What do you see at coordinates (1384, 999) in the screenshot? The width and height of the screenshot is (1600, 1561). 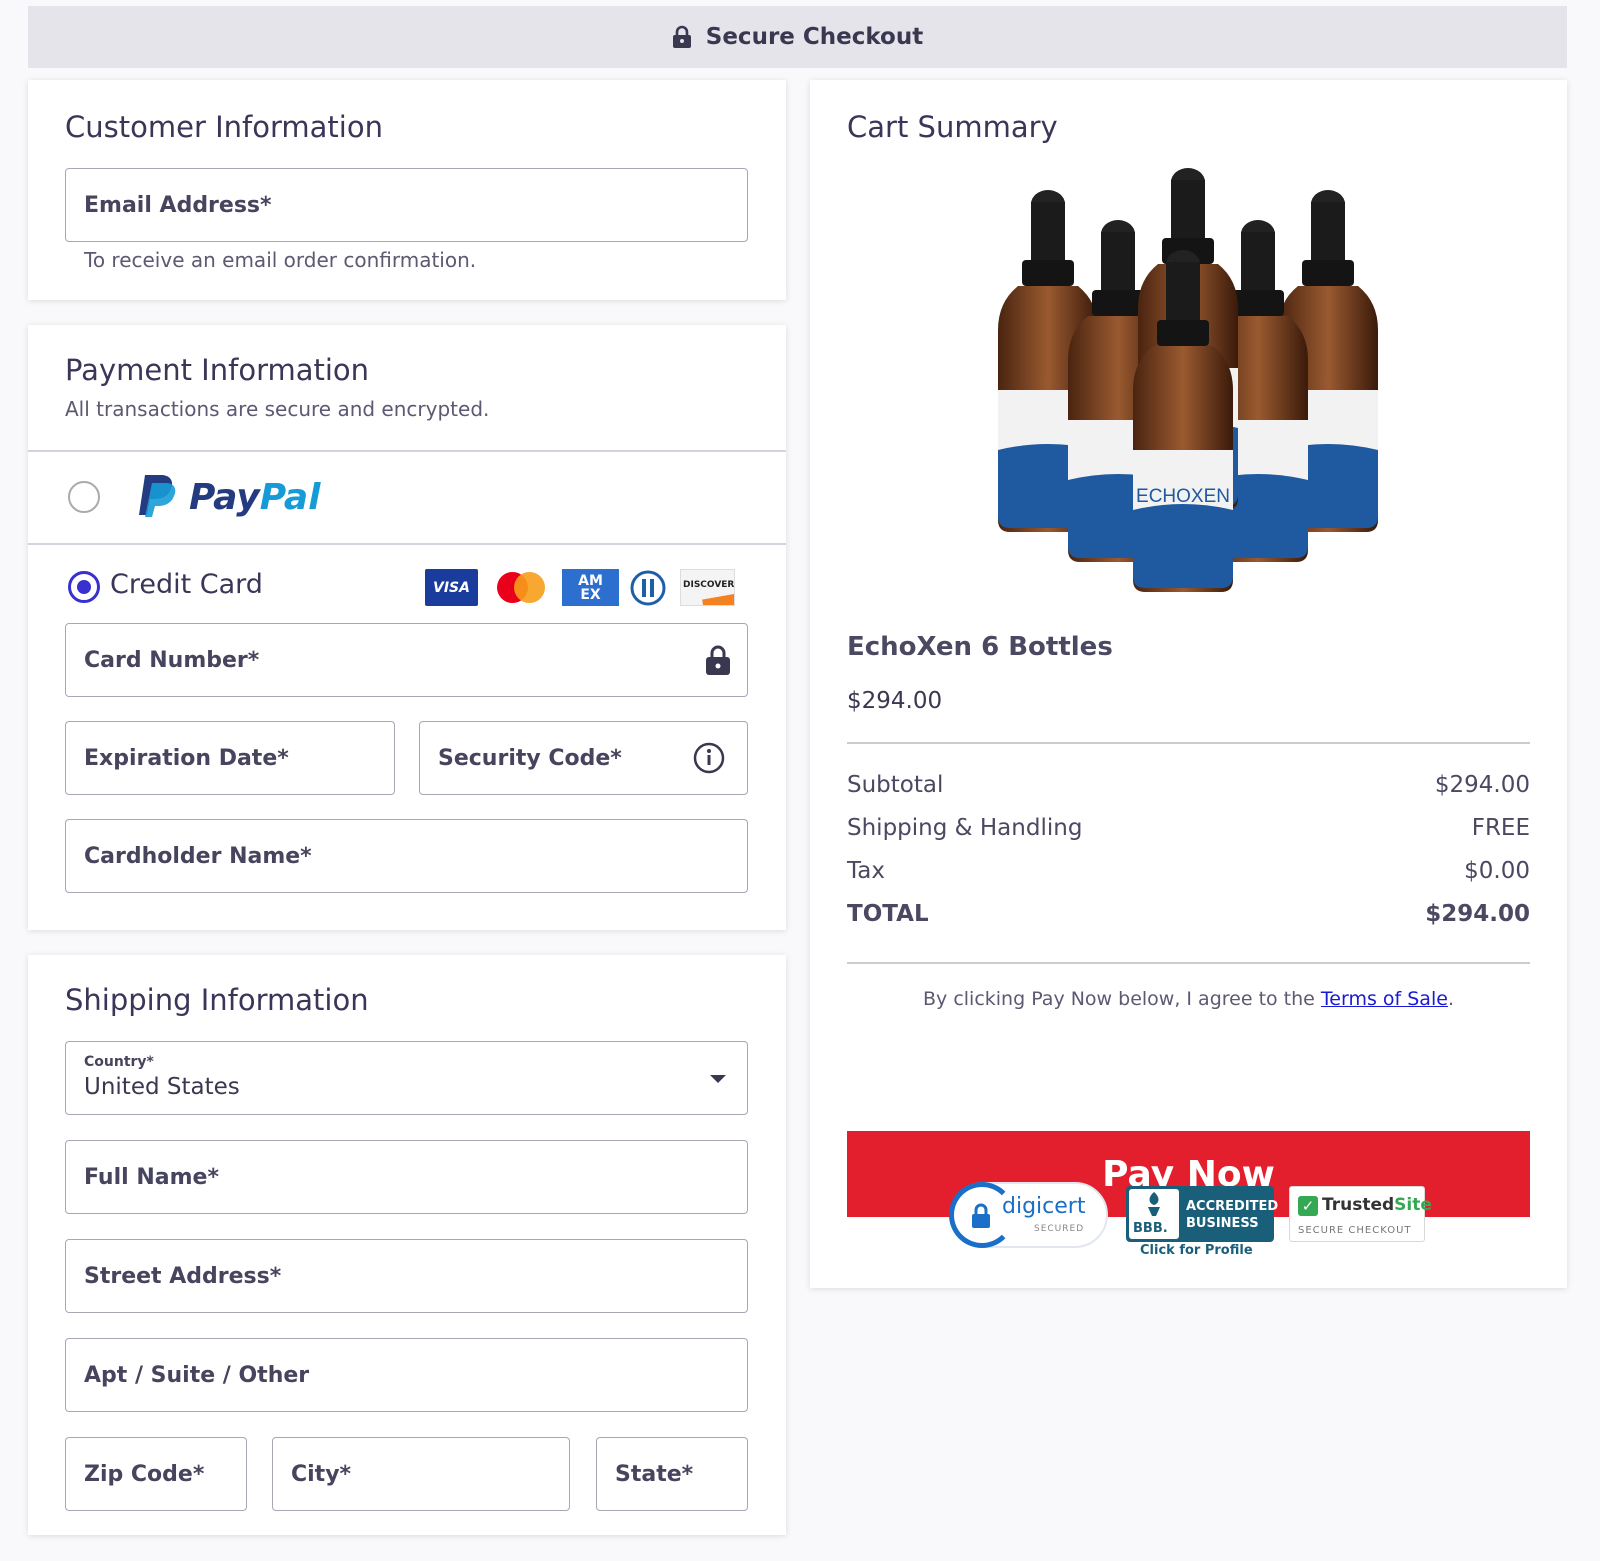 I see `terms-of-sale-link: Terms of Sale` at bounding box center [1384, 999].